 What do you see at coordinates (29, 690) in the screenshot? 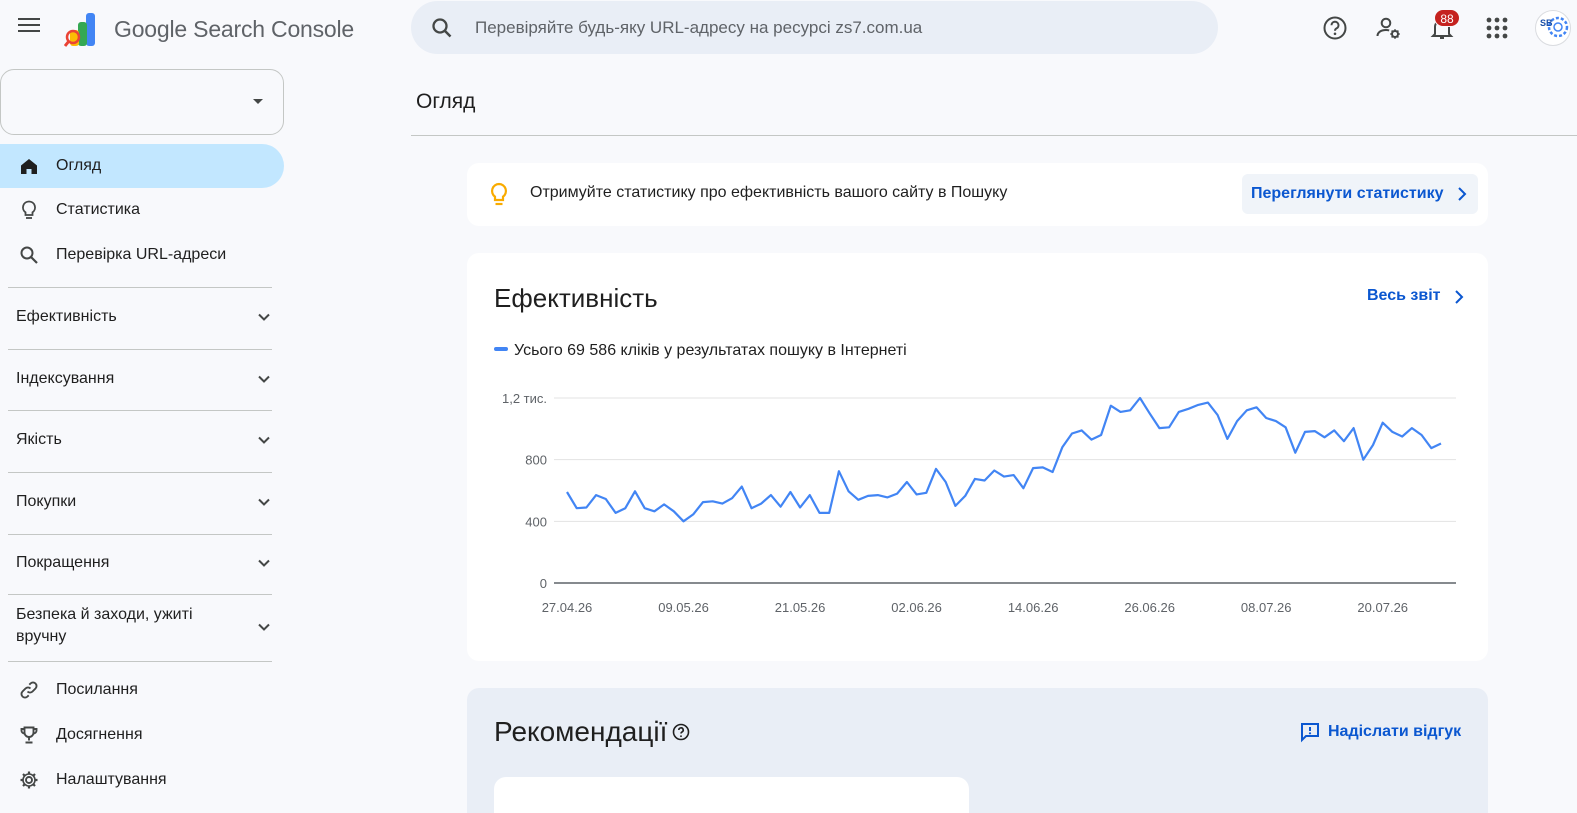
I see `link-icon` at bounding box center [29, 690].